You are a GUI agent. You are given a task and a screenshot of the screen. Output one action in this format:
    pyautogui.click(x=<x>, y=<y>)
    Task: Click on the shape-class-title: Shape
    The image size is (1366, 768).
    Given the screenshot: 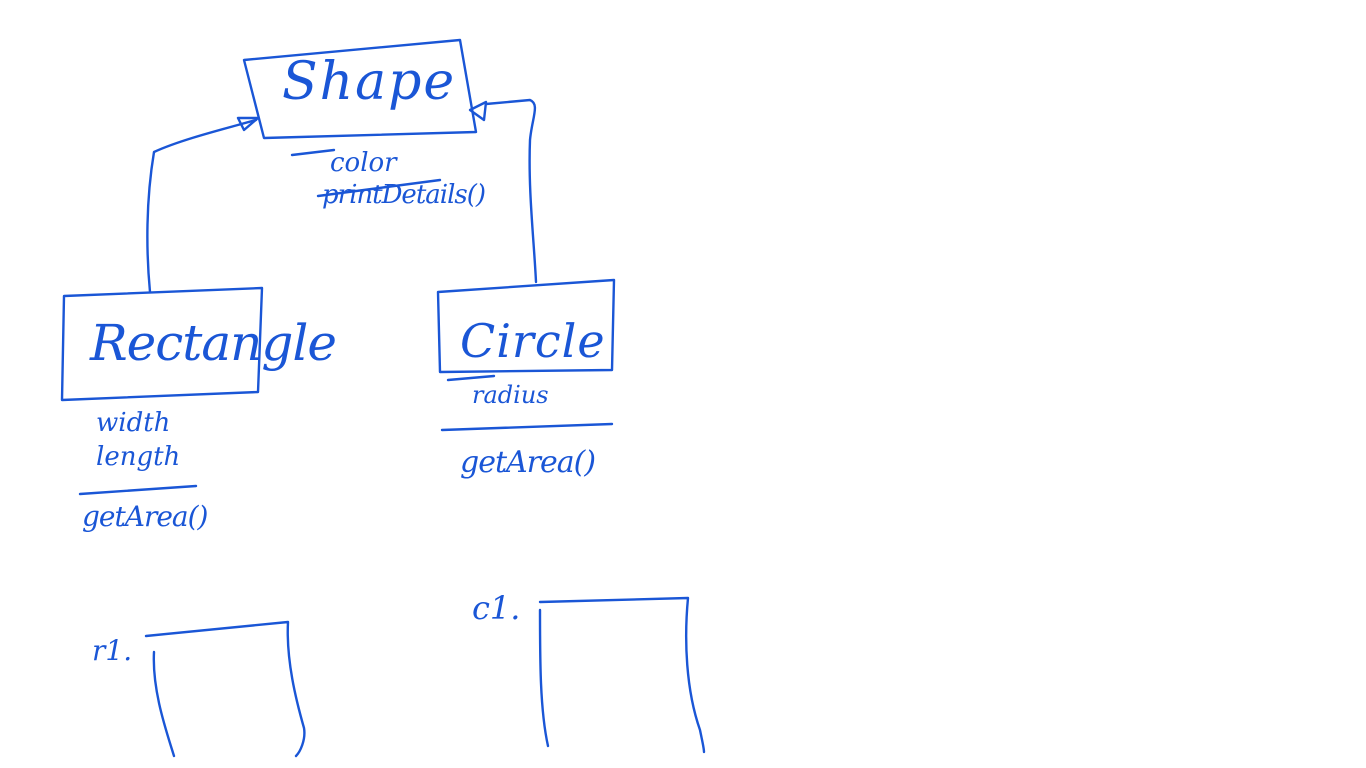 What is the action you would take?
    pyautogui.click(x=369, y=82)
    